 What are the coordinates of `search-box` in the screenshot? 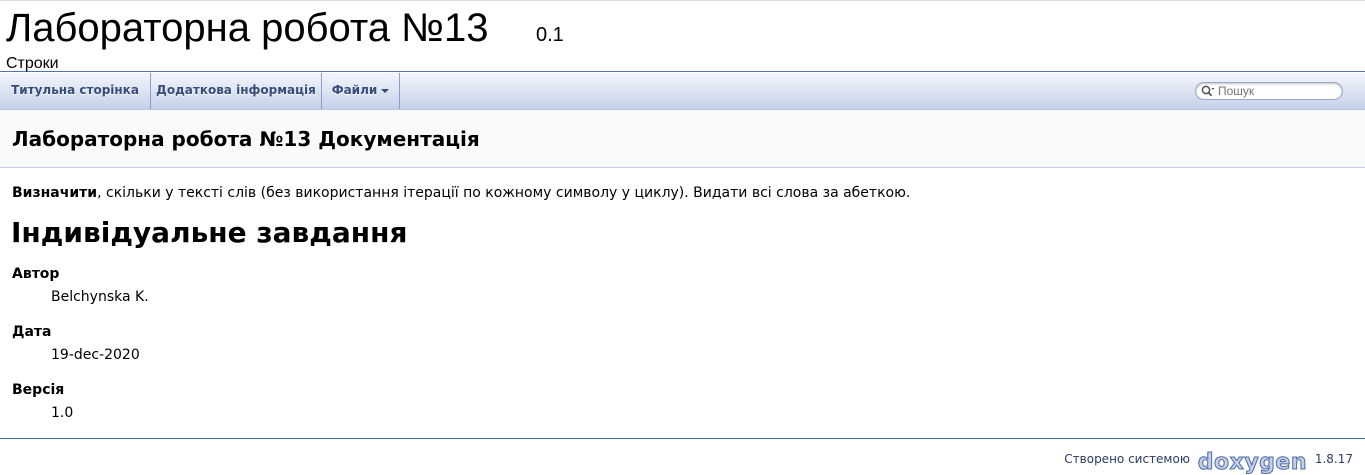 It's located at (1269, 91).